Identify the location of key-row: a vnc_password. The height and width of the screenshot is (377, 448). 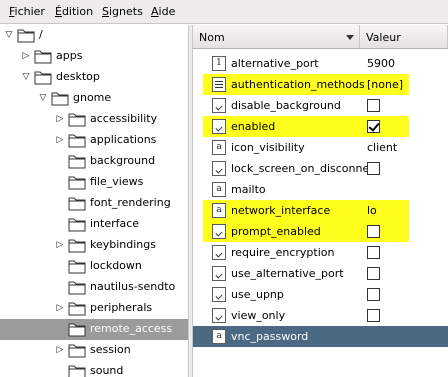
(320, 336).